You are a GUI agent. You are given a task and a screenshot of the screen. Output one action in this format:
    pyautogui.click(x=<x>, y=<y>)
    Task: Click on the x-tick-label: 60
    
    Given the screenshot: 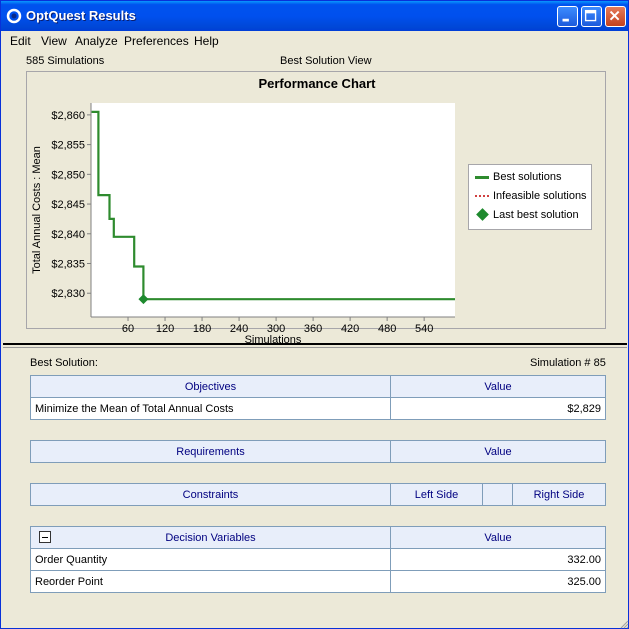 What is the action you would take?
    pyautogui.click(x=128, y=329)
    